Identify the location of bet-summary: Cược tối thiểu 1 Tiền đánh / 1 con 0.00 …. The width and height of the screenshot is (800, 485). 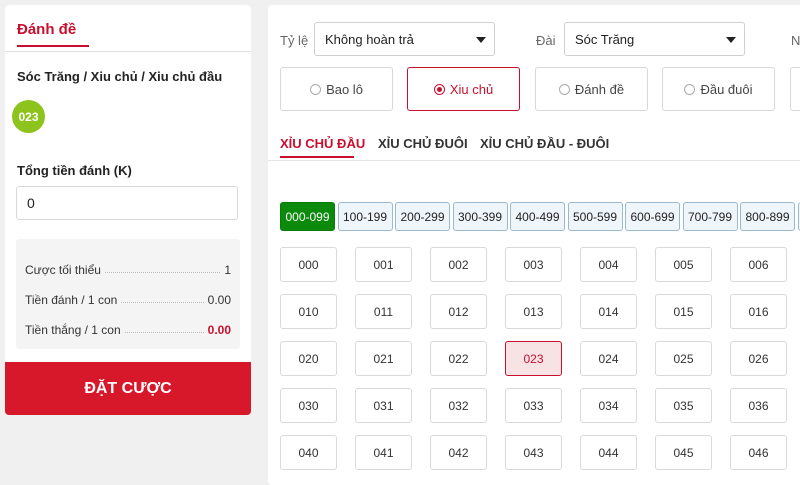
(128, 294).